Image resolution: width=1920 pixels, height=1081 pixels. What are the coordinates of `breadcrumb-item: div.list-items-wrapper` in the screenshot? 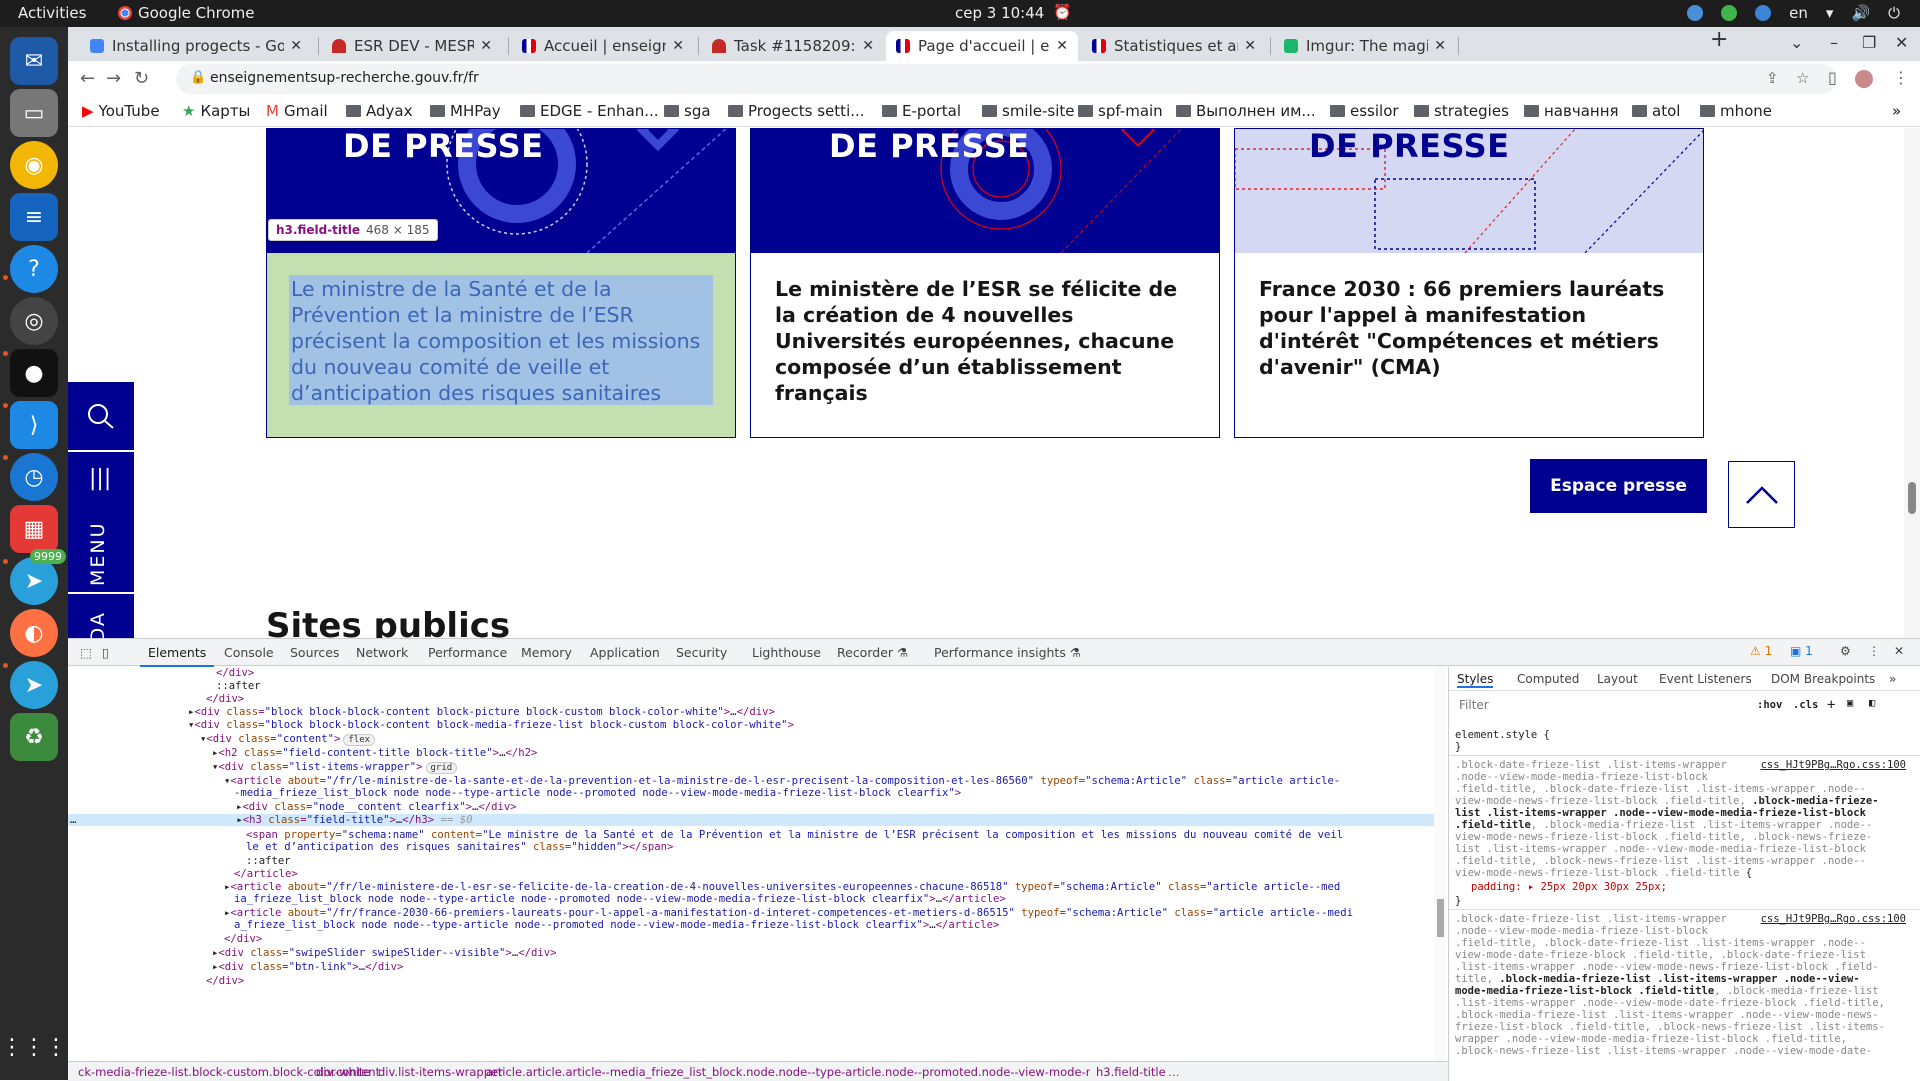 It's located at (440, 1072).